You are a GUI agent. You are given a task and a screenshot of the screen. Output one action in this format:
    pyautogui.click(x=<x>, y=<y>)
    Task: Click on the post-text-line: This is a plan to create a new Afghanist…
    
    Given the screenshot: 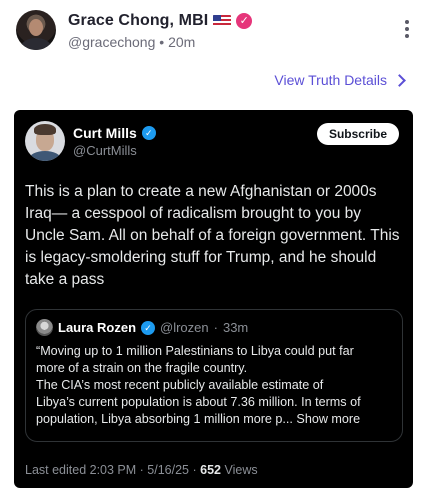 What is the action you would take?
    pyautogui.click(x=201, y=191)
    